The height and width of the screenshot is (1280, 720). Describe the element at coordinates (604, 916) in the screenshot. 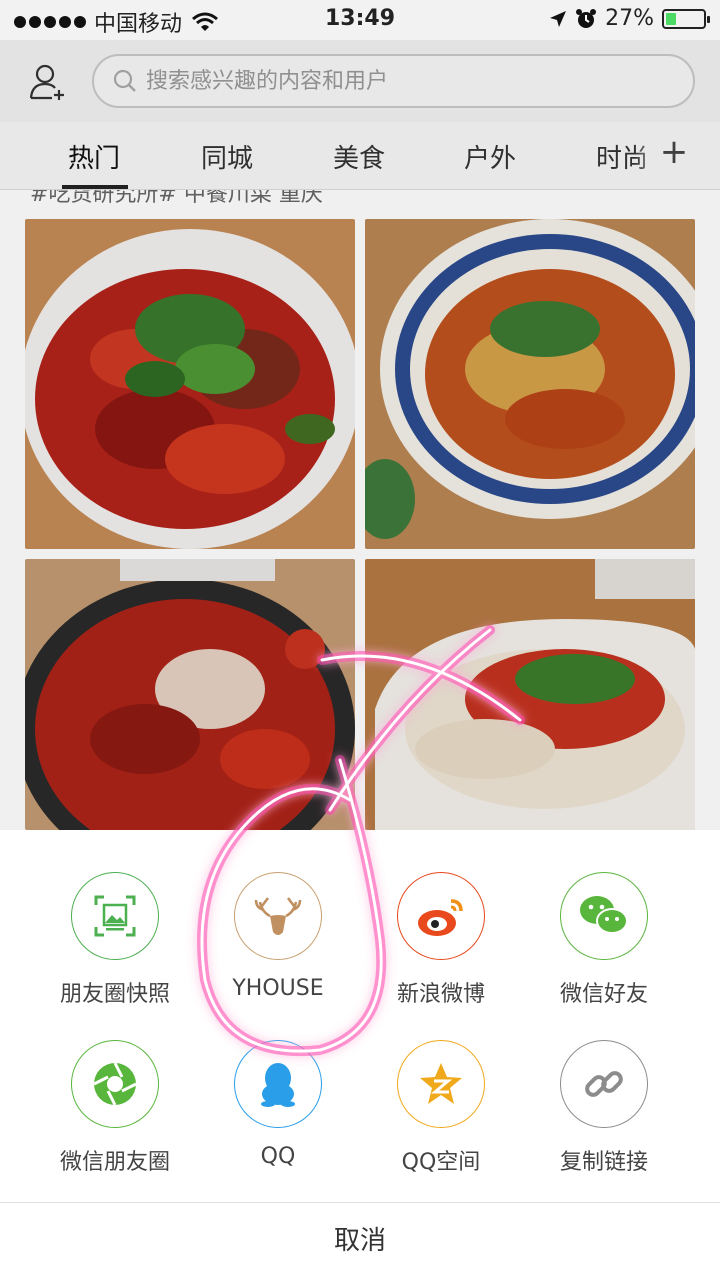

I see `wechat-icon` at that location.